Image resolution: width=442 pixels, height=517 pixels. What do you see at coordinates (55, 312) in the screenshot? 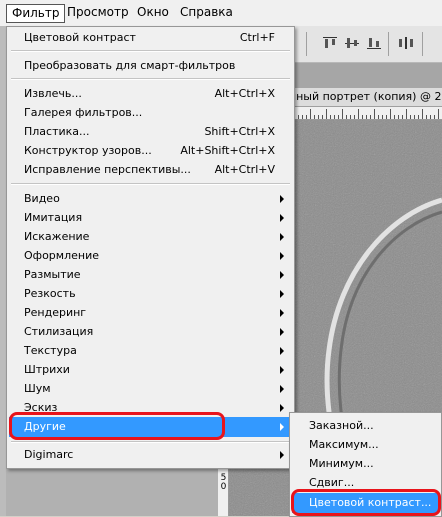
I see `menu-item-label: Рендеринг` at bounding box center [55, 312].